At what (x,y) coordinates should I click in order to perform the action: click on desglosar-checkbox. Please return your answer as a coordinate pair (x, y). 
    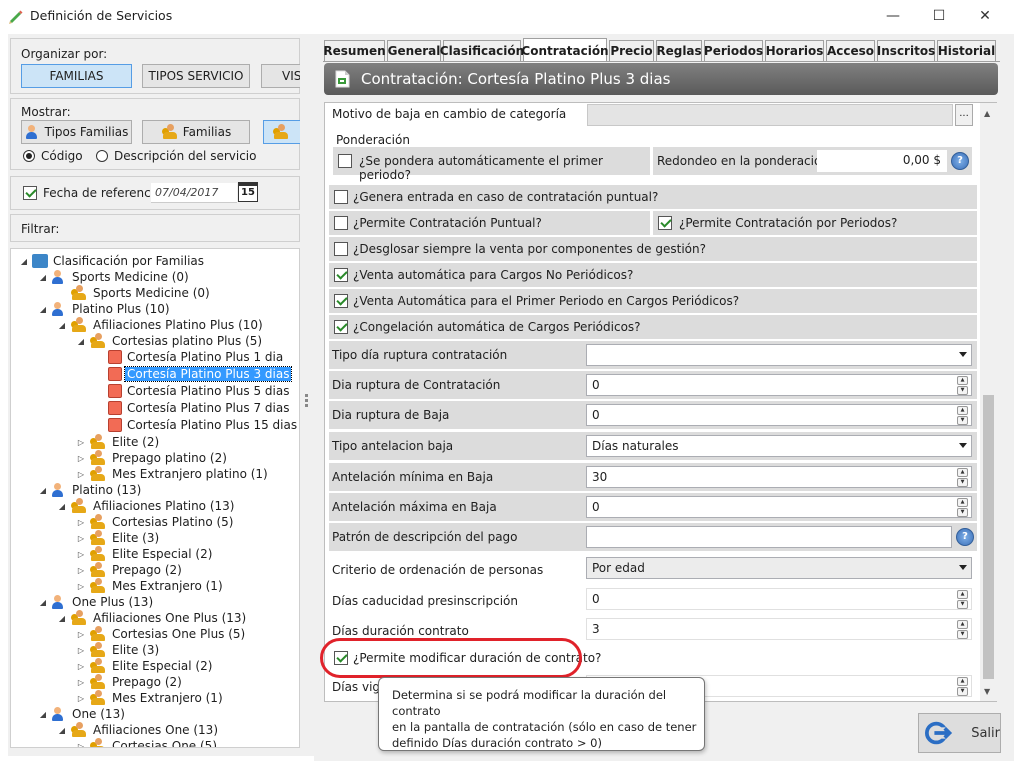
    Looking at the image, I should click on (341, 249).